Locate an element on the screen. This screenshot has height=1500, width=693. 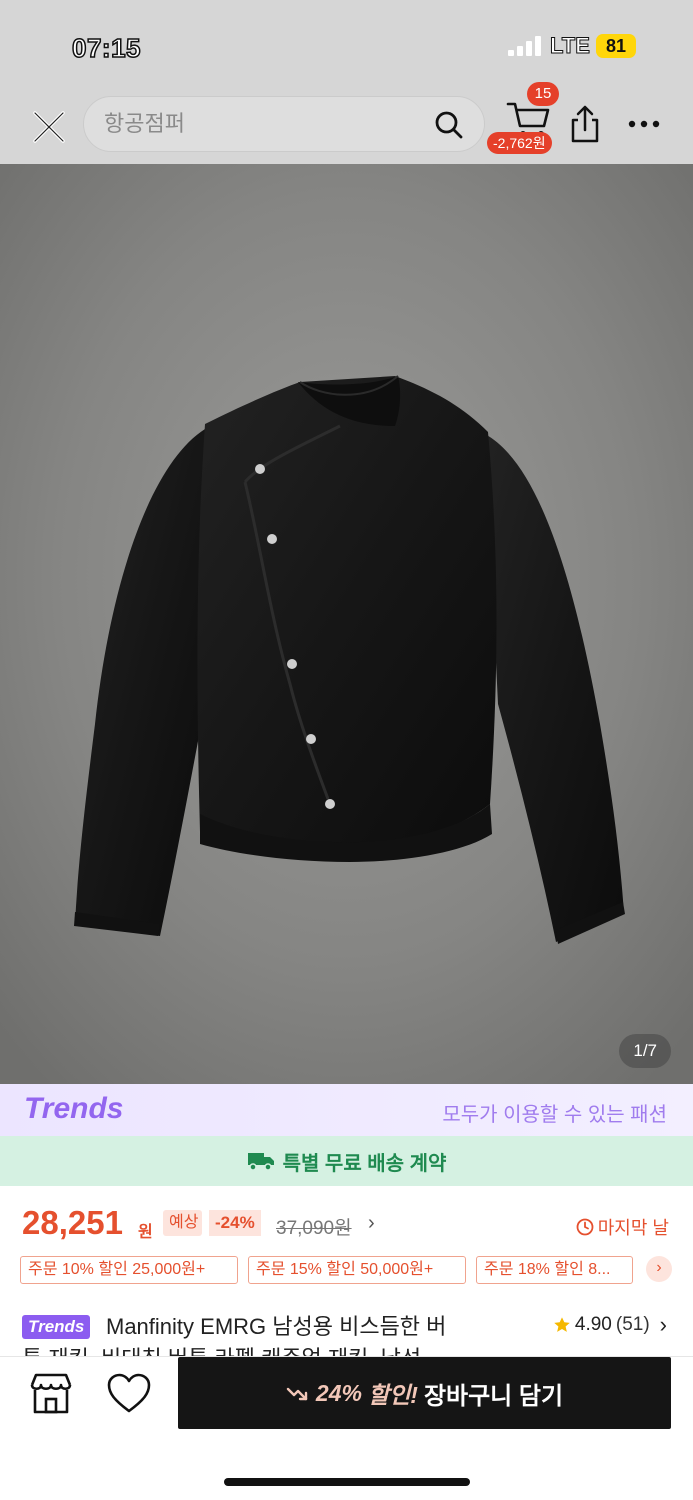
store-button is located at coordinates (51, 1394).